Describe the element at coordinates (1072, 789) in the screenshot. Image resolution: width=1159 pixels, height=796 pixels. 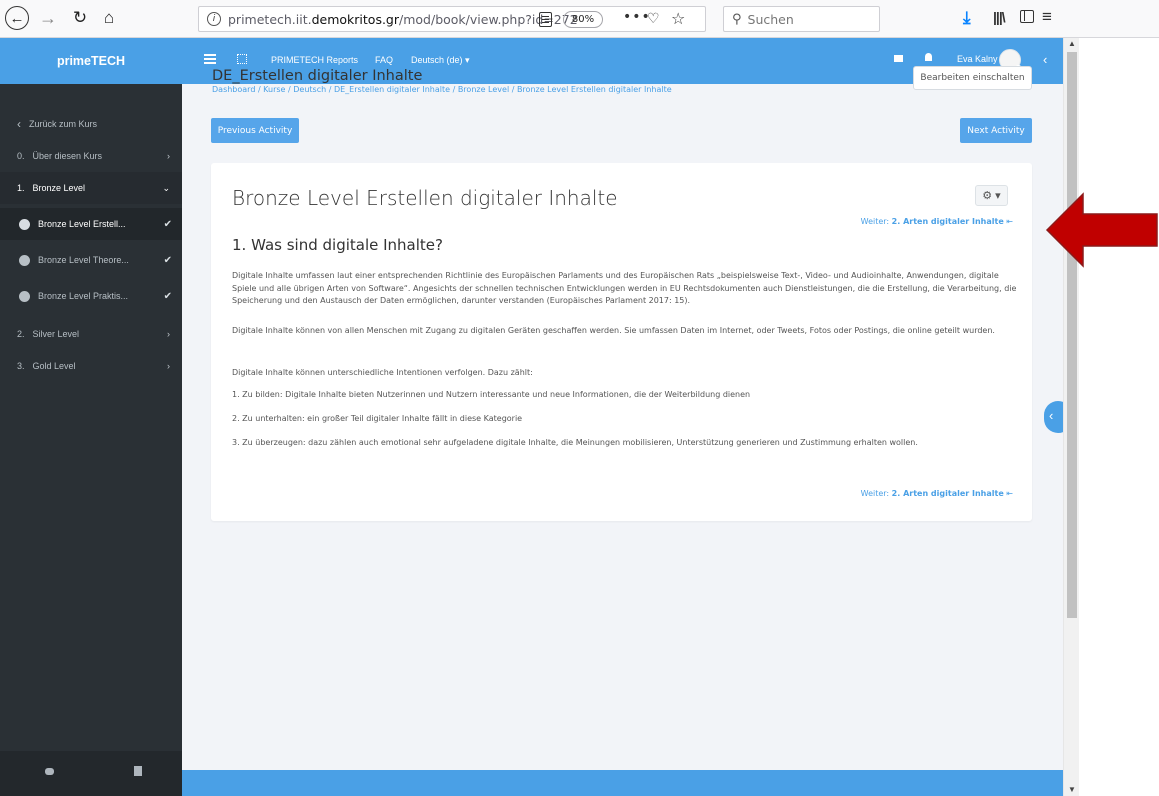
I see `scroll-down-arrow-icon: ▼` at that location.